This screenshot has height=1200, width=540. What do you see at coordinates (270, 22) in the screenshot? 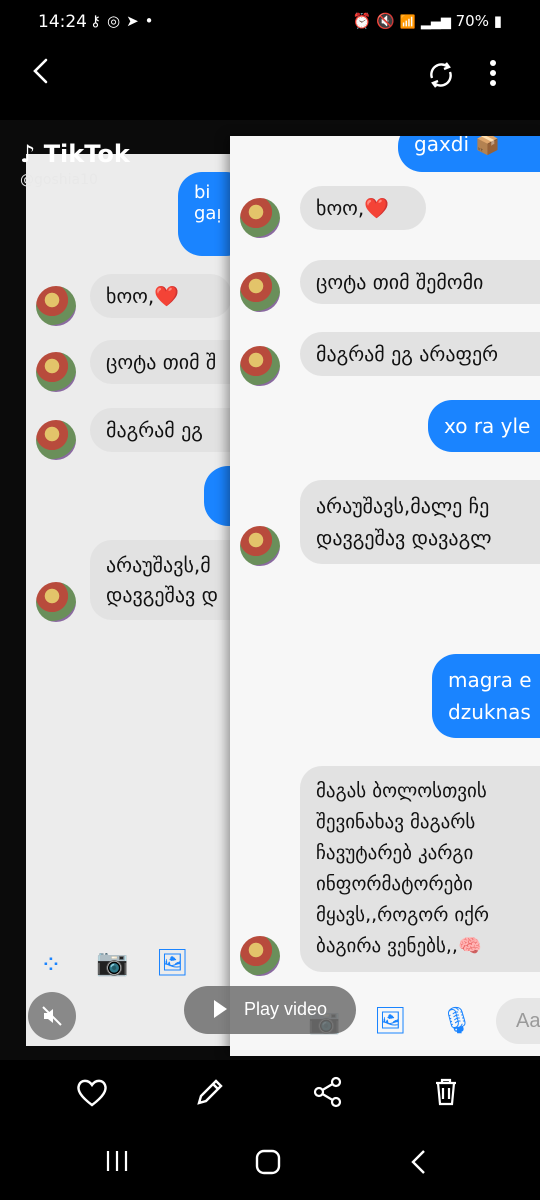
I see `status-bar: 14:24 ⚷◎➤• ⏰ 🔇 📶 ▂▄▆ 70% ▮` at bounding box center [270, 22].